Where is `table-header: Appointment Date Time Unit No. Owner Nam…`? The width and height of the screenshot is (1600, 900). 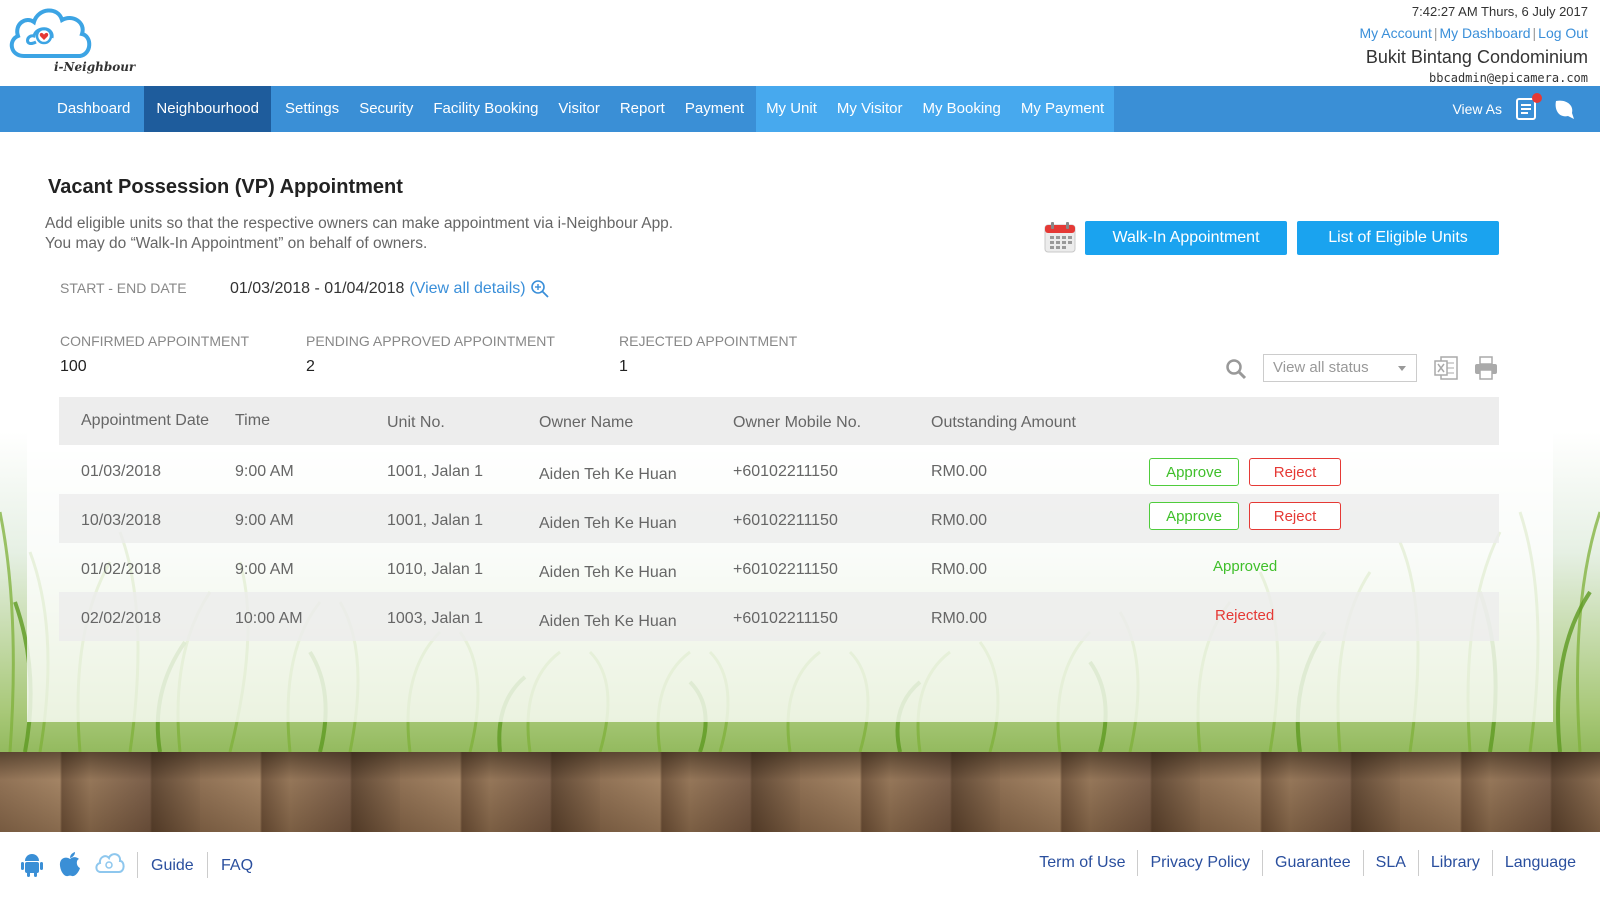
table-header: Appointment Date Time Unit No. Owner Nam… is located at coordinates (779, 421).